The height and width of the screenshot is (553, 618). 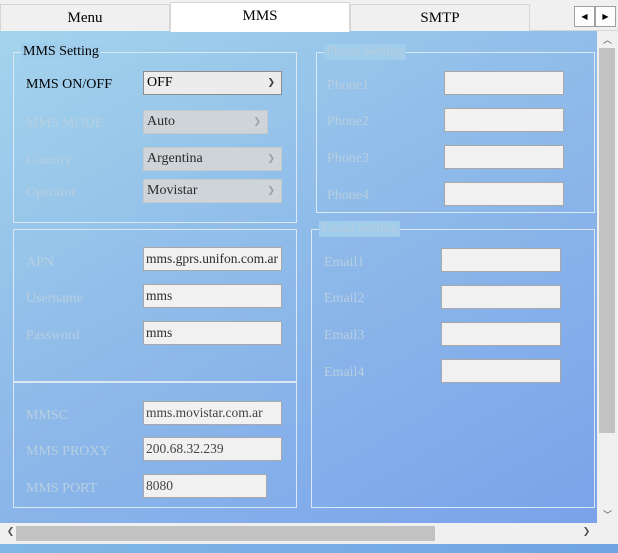 What do you see at coordinates (61, 52) in the screenshot?
I see `mms-setting-legend: MMS Setting` at bounding box center [61, 52].